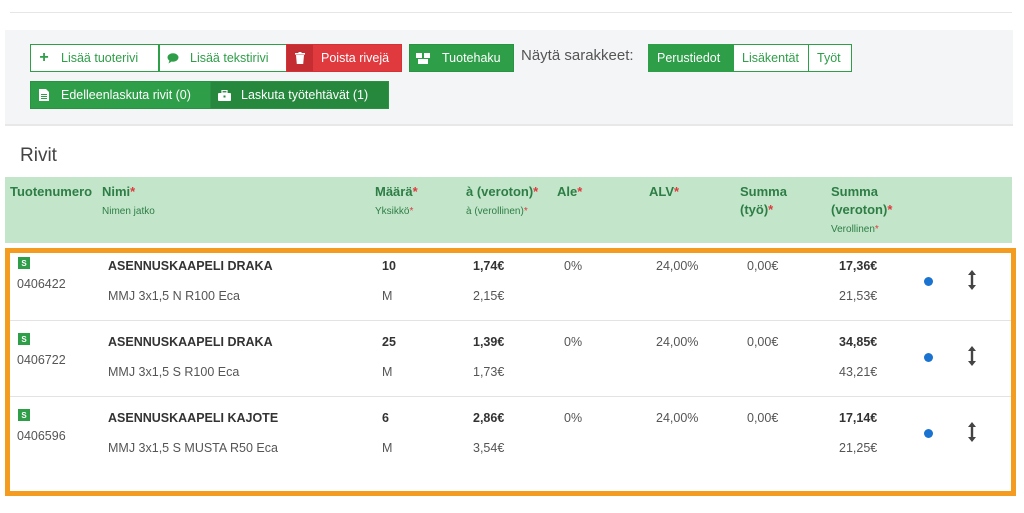 The width and height of the screenshot is (1024, 513). Describe the element at coordinates (389, 342) in the screenshot. I see `quantity: 25` at that location.